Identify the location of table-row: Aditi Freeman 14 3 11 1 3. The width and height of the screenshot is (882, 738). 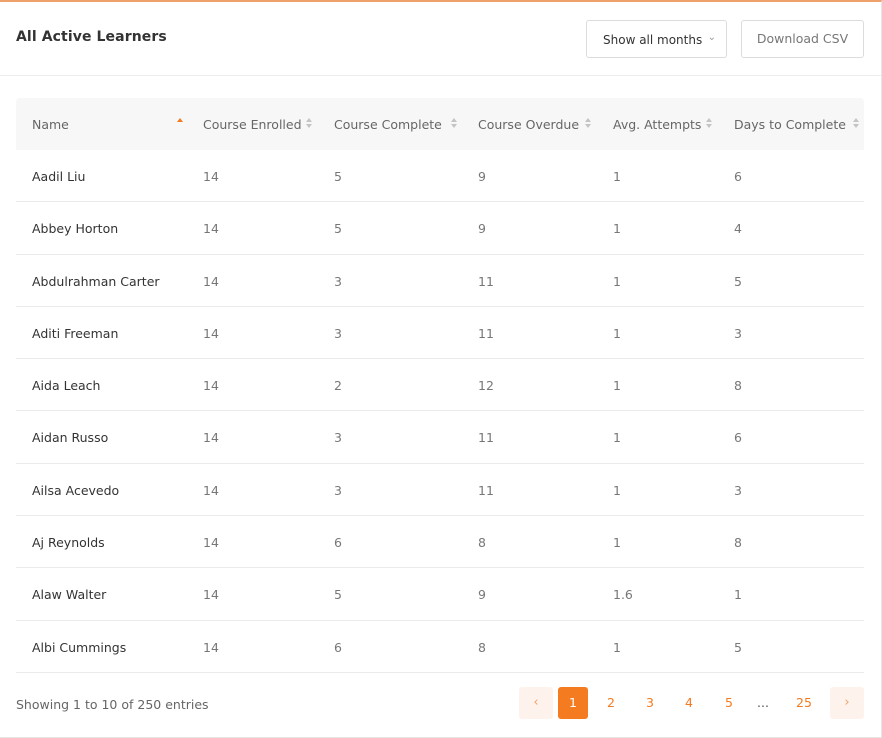
(440, 333).